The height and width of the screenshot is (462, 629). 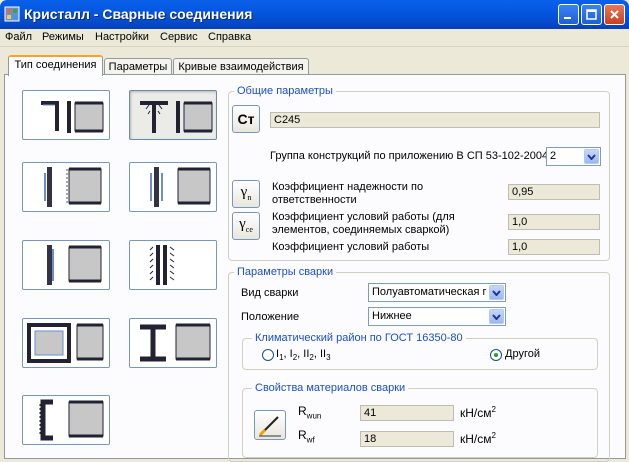 I want to click on menu-file: Файл, so click(x=18, y=37).